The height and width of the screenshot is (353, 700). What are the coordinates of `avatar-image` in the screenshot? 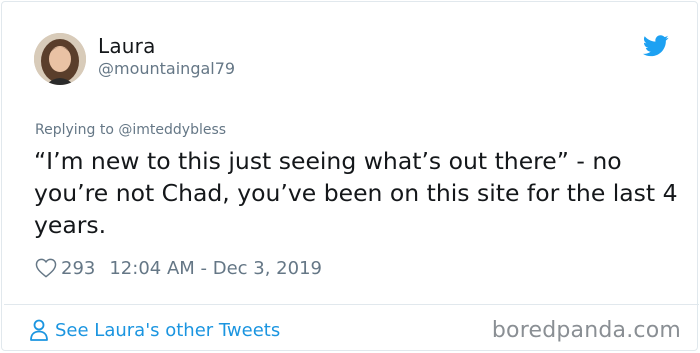 It's located at (60, 59).